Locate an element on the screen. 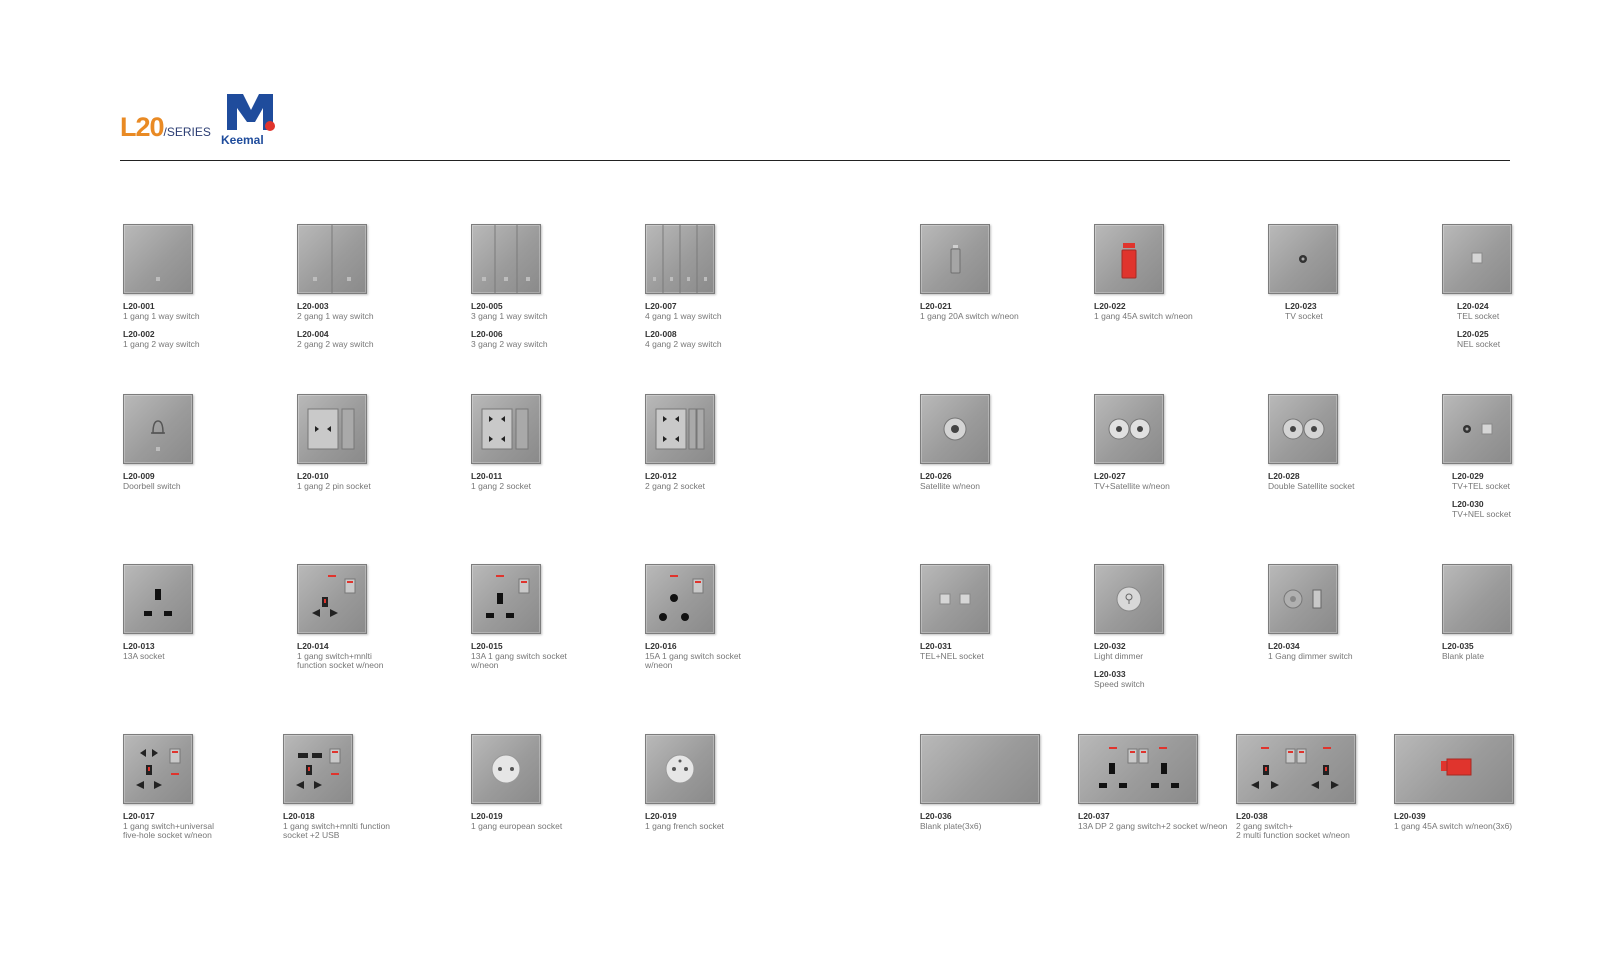 This screenshot has width=1600, height=956. double-socket-two-gang-icon is located at coordinates (680, 429).